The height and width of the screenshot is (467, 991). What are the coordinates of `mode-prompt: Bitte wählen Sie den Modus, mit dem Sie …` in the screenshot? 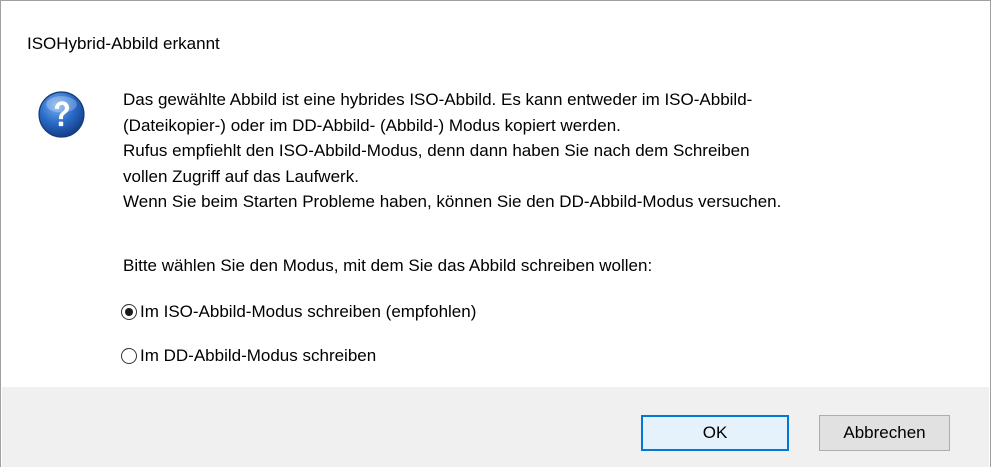 It's located at (388, 265).